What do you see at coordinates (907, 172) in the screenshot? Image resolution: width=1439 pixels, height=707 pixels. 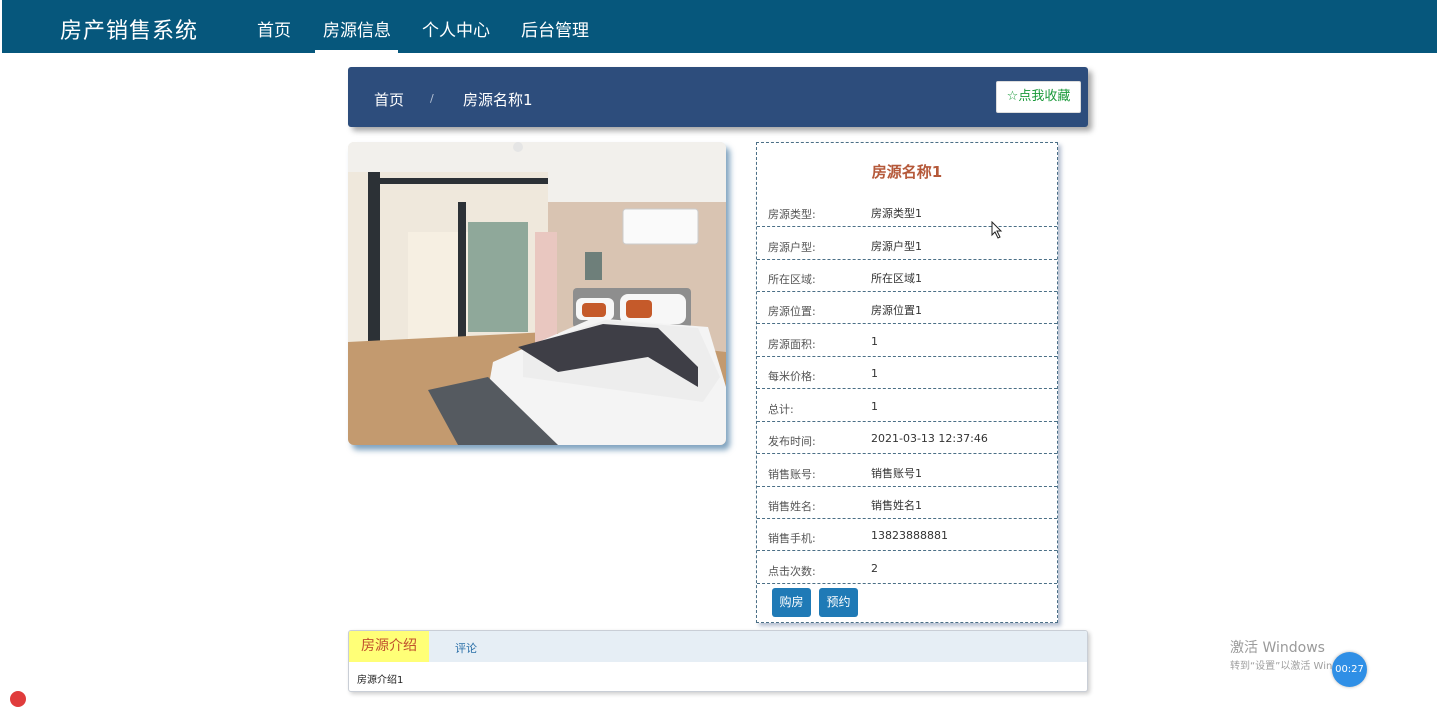 I see `property-title: 房源名称1` at bounding box center [907, 172].